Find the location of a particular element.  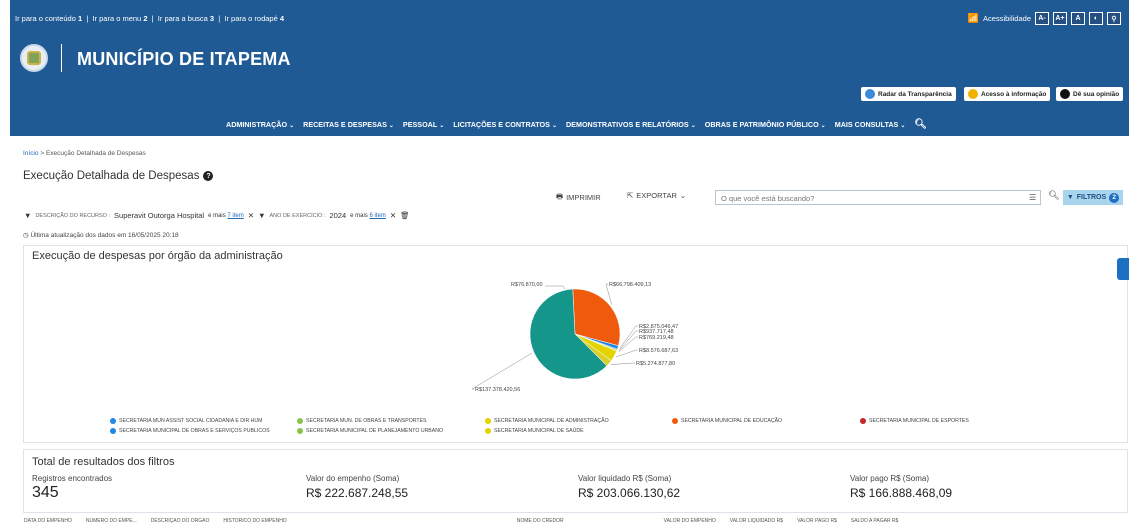

search-input: O que você está buscando? is located at coordinates (878, 197).